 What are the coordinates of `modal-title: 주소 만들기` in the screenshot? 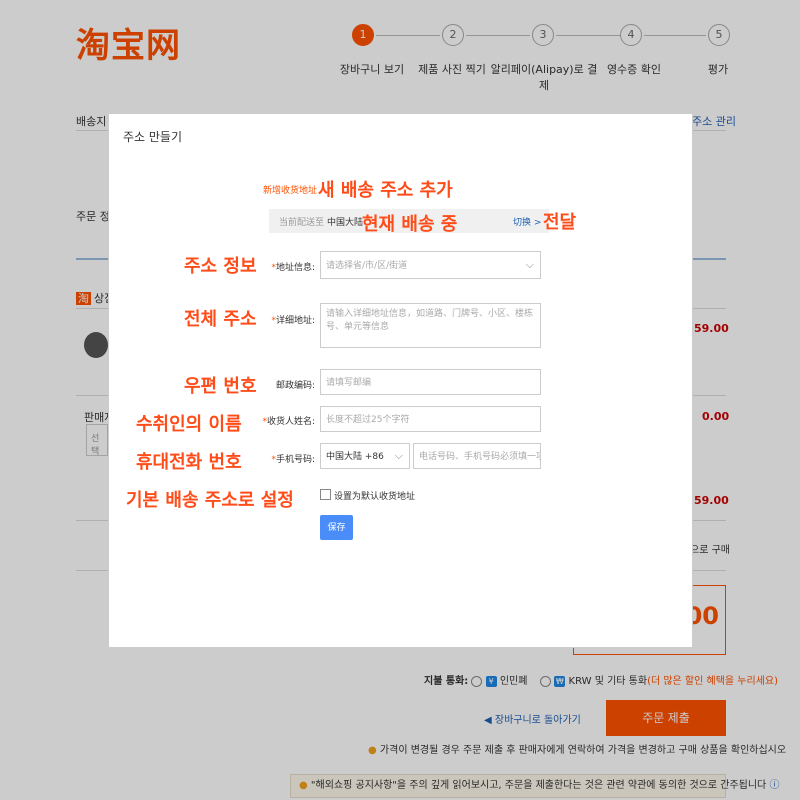 It's located at (153, 137).